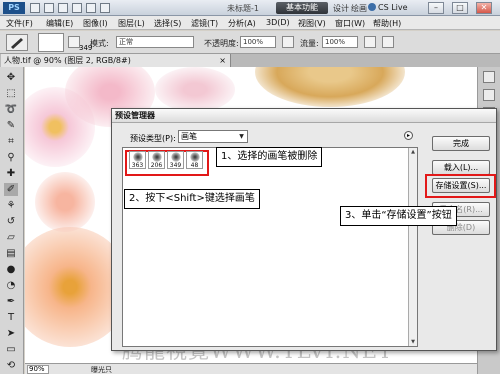 This screenshot has width=500, height=374. What do you see at coordinates (11, 349) in the screenshot?
I see `shape-tool-icon: ▭` at bounding box center [11, 349].